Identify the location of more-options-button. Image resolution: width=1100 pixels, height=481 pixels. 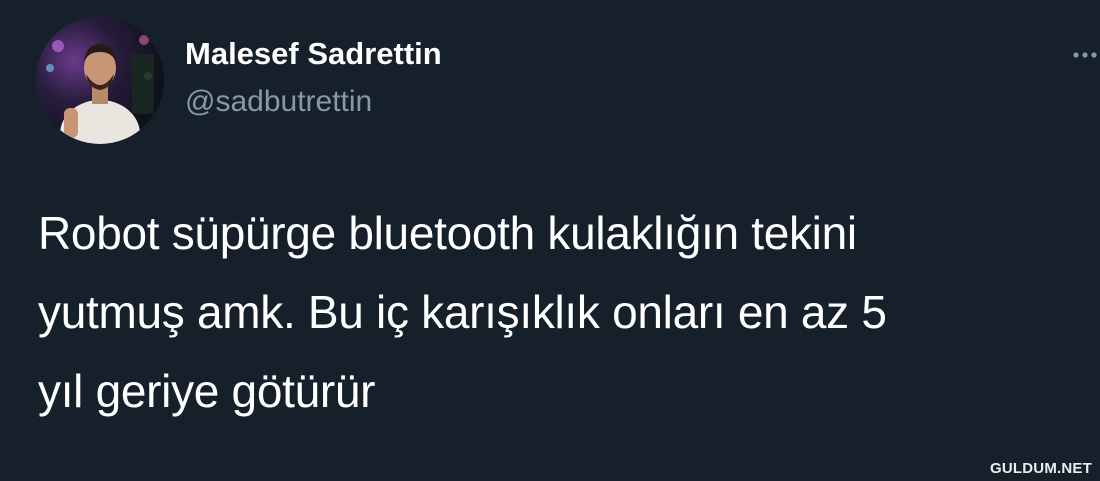
(1082, 55).